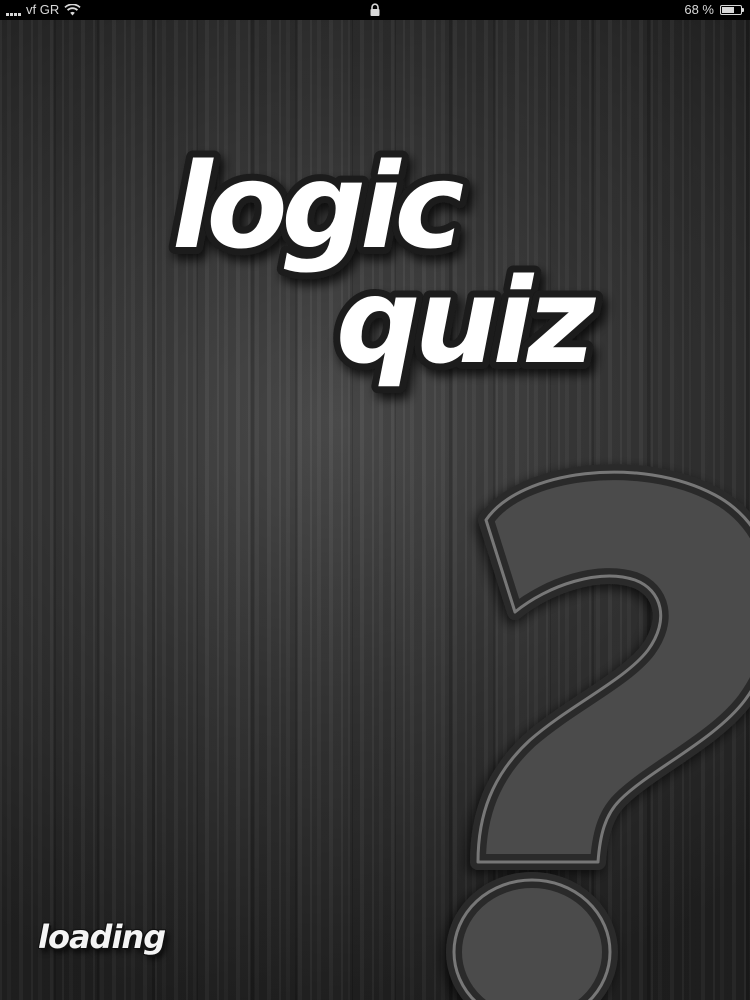  What do you see at coordinates (728, 10) in the screenshot?
I see `battery-level-fill` at bounding box center [728, 10].